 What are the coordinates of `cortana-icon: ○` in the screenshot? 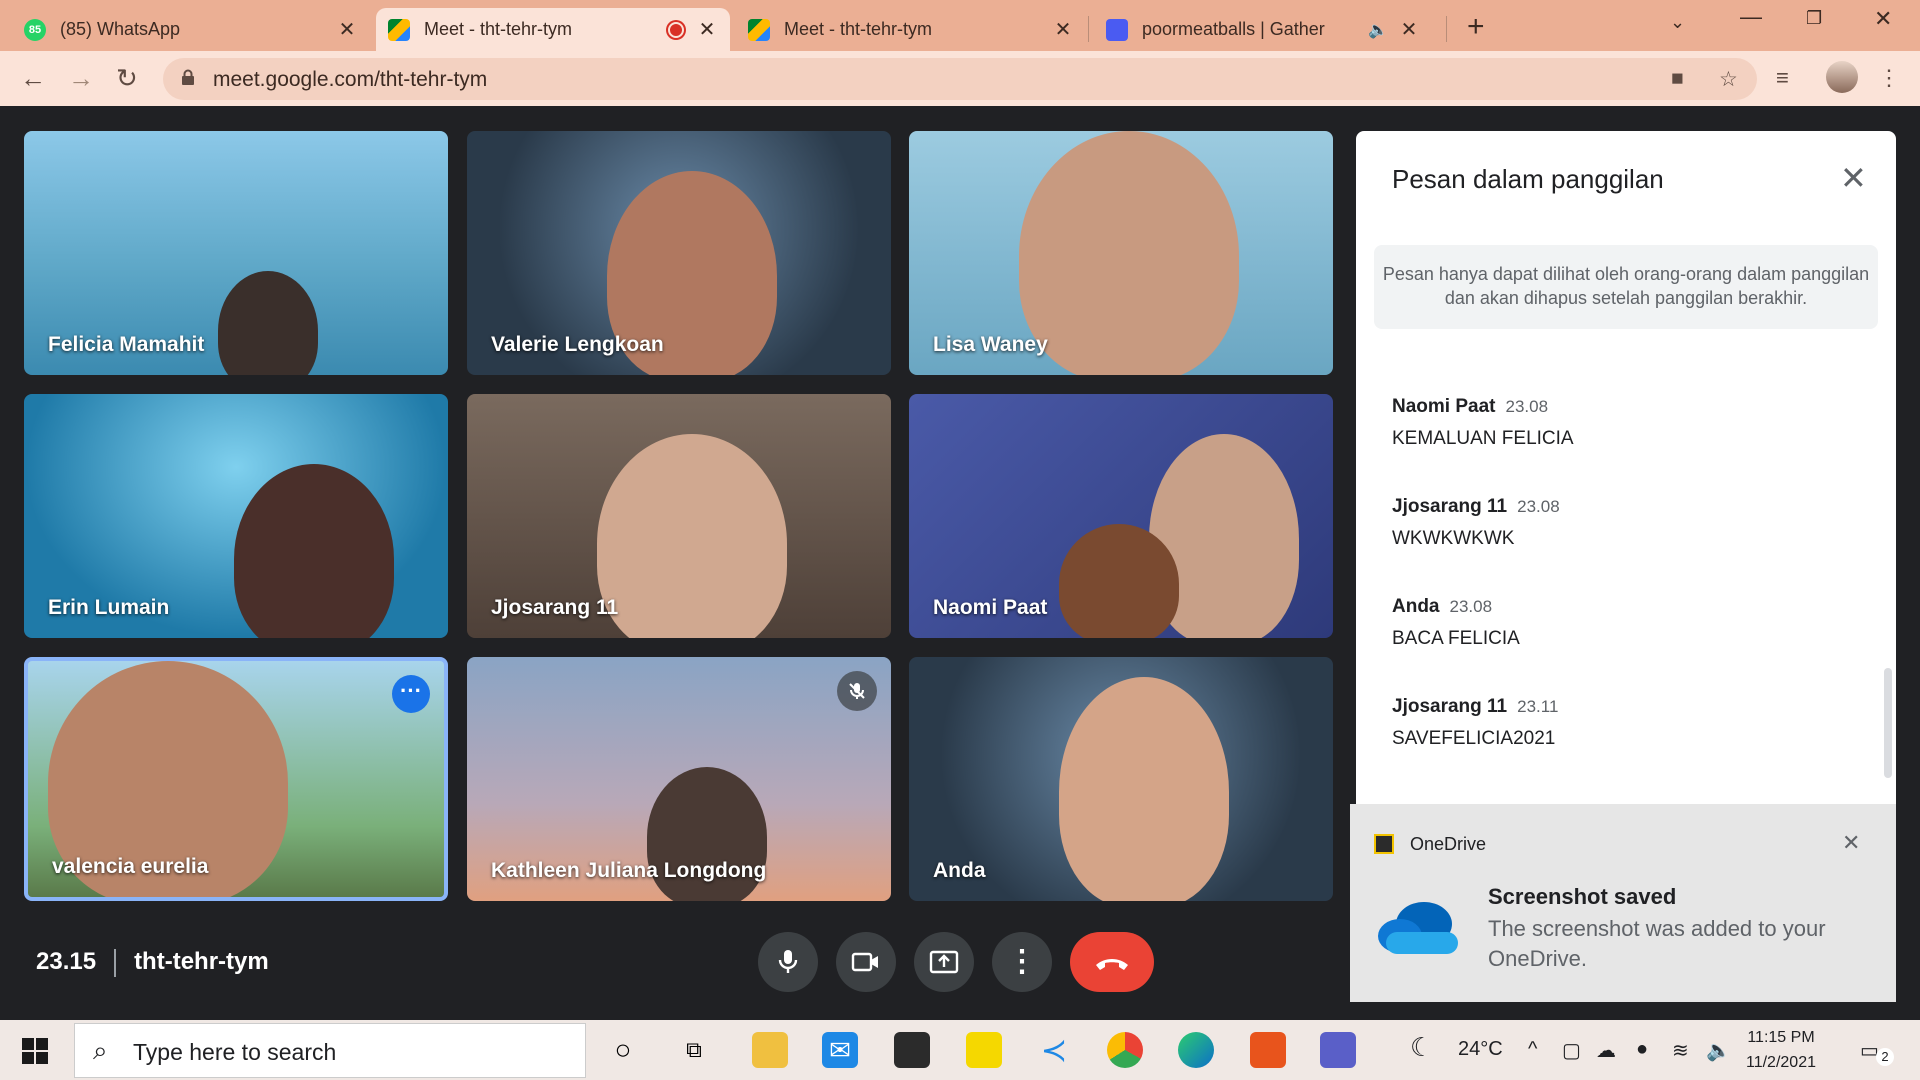 It's located at (623, 1050).